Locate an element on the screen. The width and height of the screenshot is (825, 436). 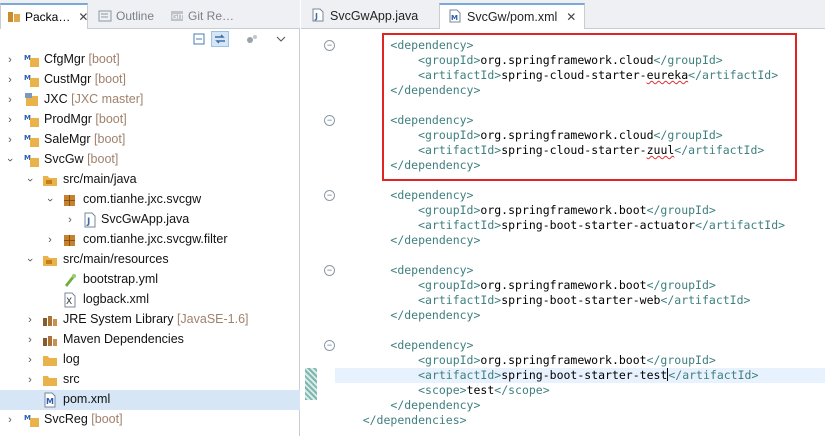
spell-warning-text: zuul is located at coordinates (661, 150).